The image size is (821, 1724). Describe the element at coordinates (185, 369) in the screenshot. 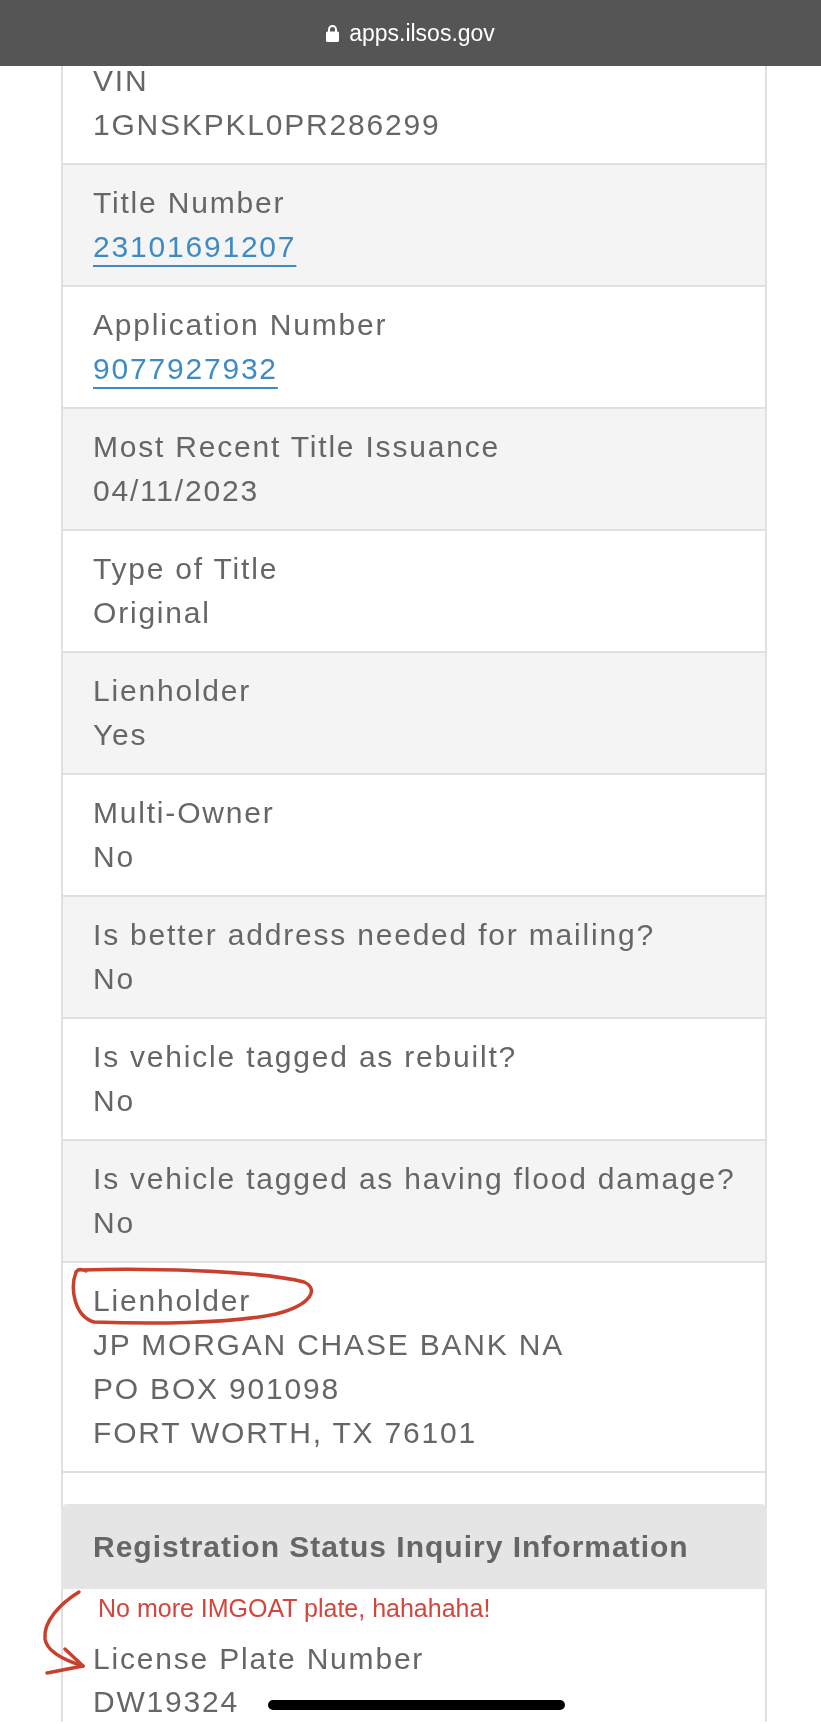

I see `field-value-link: 9077927932` at that location.